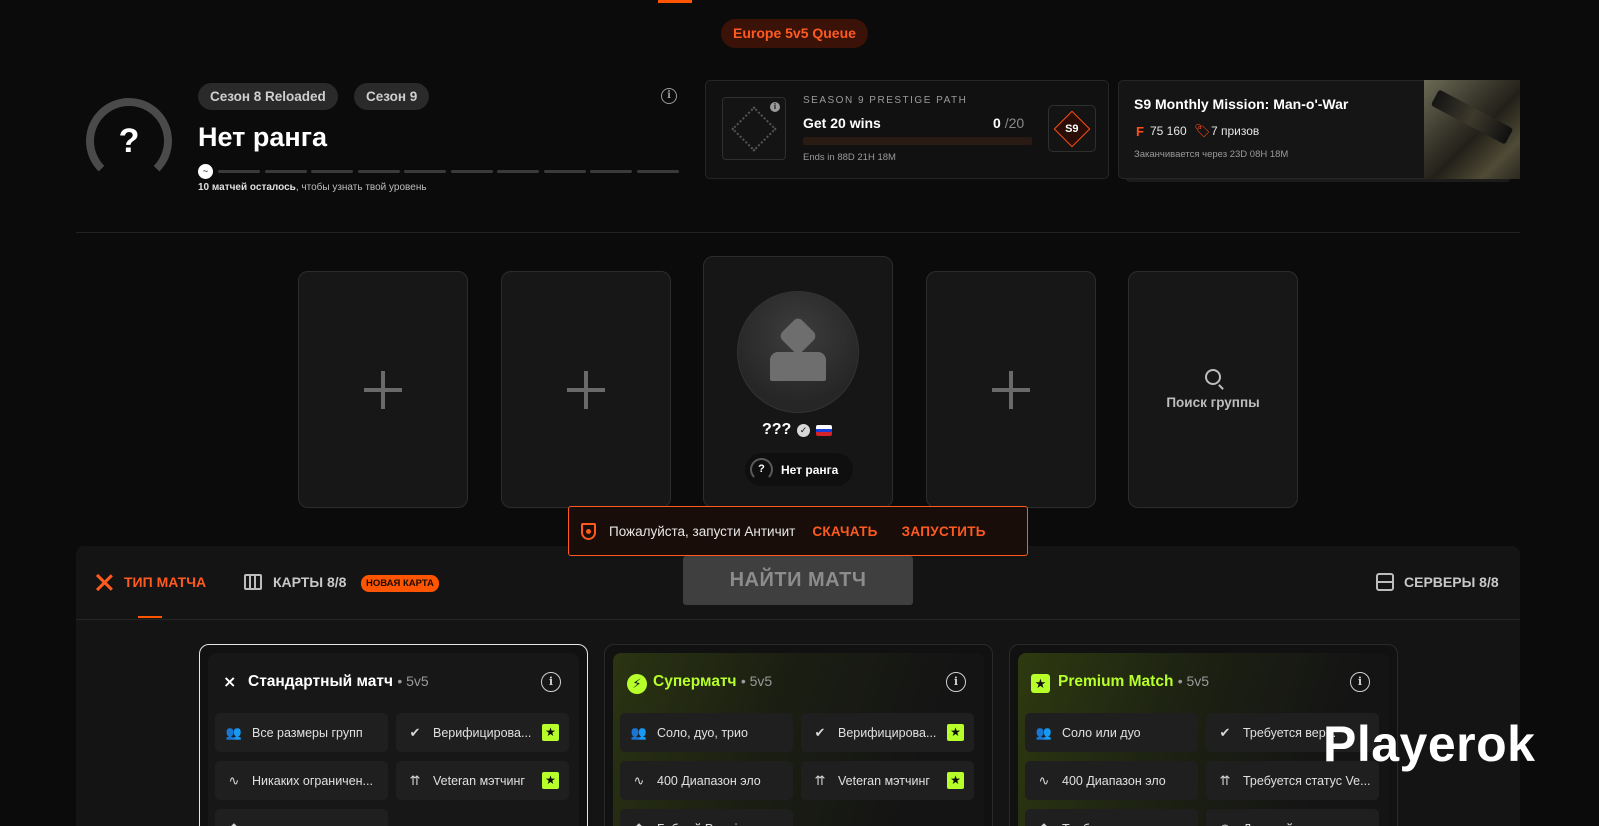  What do you see at coordinates (810, 469) in the screenshot?
I see `player-rank-label: Нет ранга` at bounding box center [810, 469].